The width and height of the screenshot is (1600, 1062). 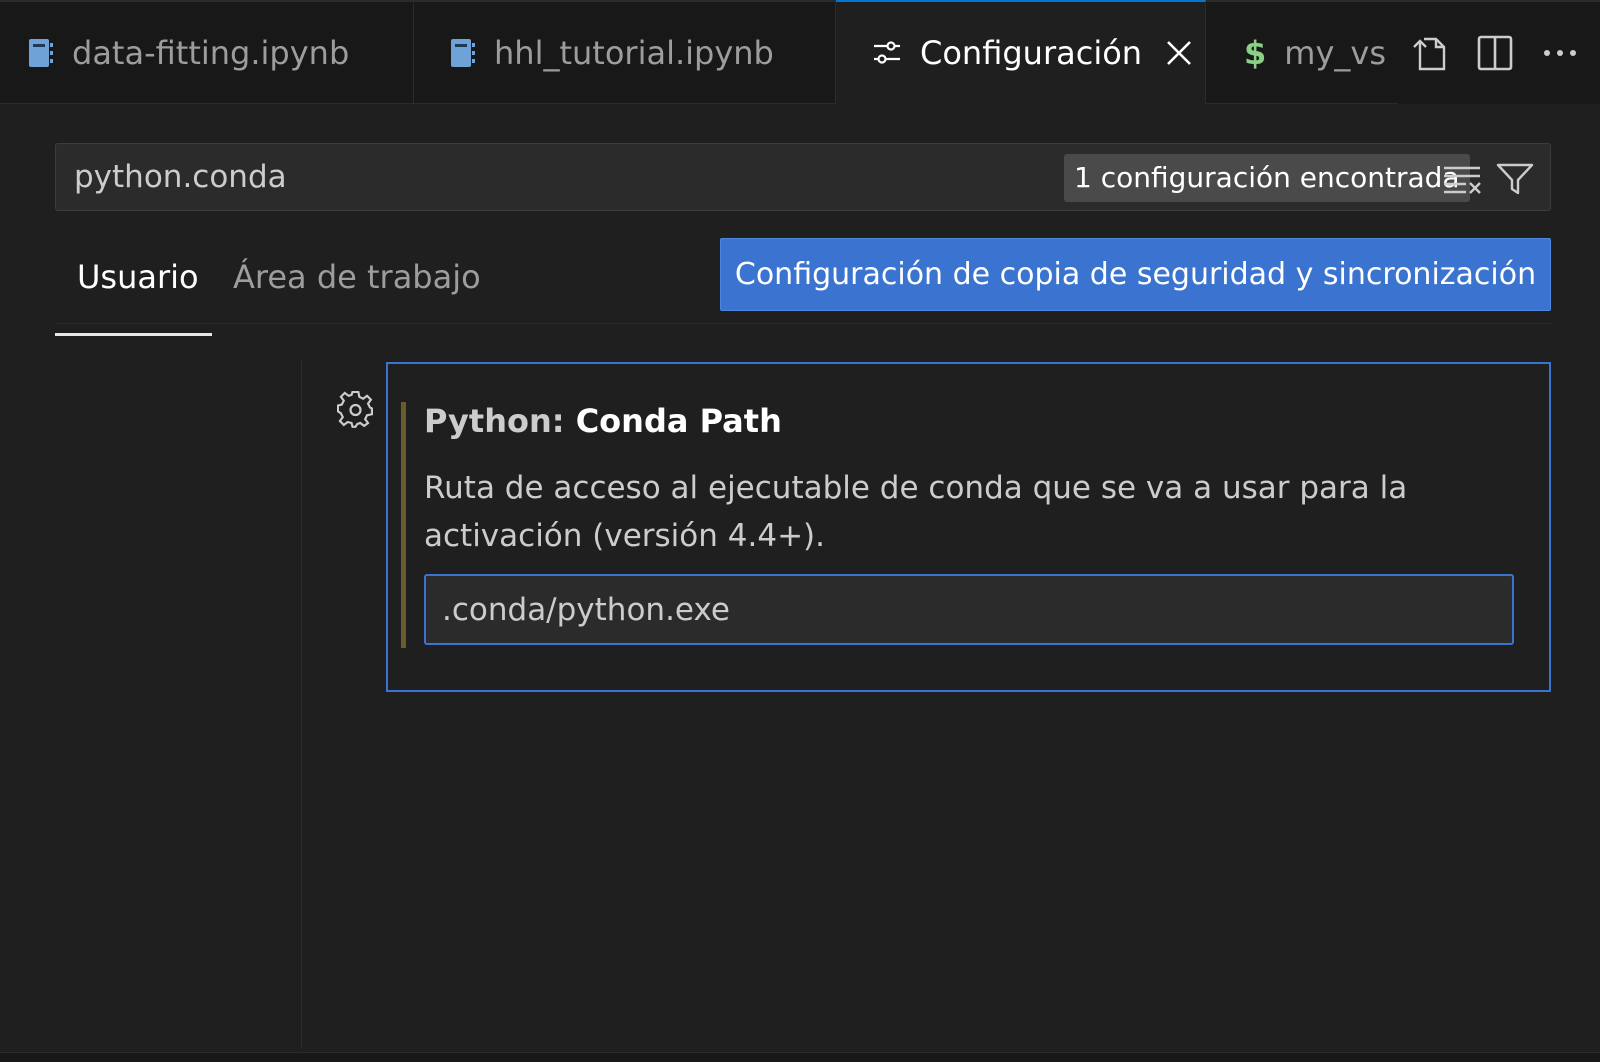 I want to click on gear-icon, so click(x=356, y=410).